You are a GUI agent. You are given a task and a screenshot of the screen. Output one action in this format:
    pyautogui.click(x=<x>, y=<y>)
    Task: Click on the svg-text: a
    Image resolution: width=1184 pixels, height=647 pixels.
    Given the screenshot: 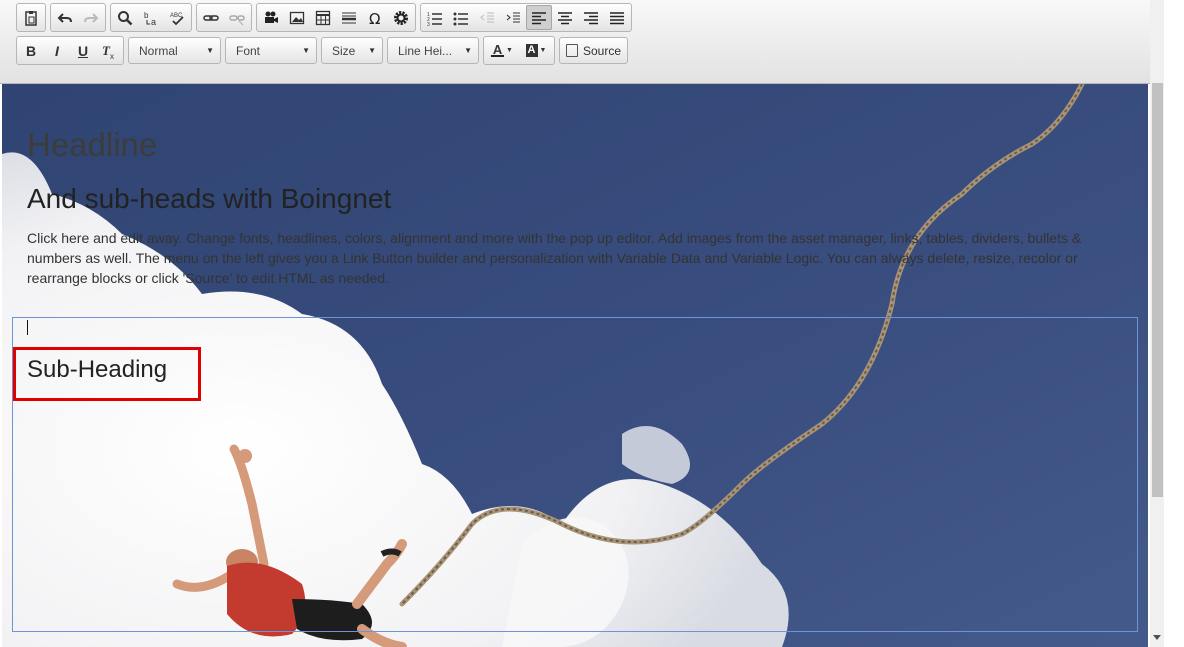 What is the action you would take?
    pyautogui.click(x=153, y=21)
    